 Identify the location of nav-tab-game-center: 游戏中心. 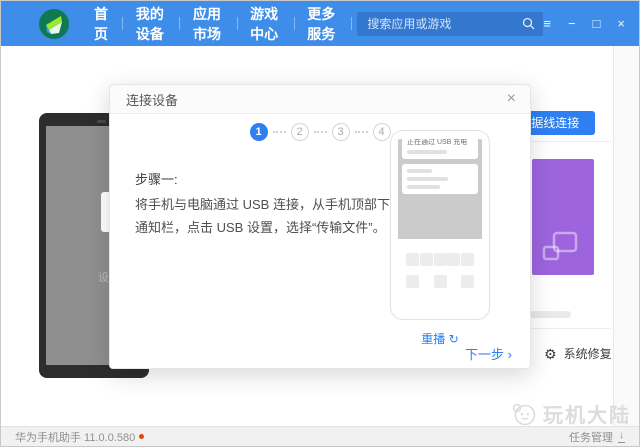
(265, 24).